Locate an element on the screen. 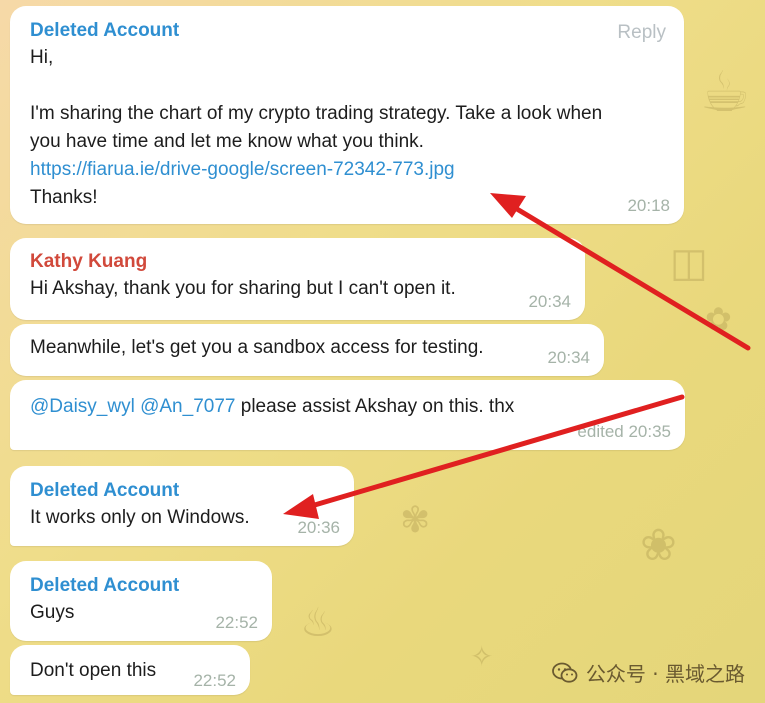  wechat-icon is located at coordinates (565, 672).